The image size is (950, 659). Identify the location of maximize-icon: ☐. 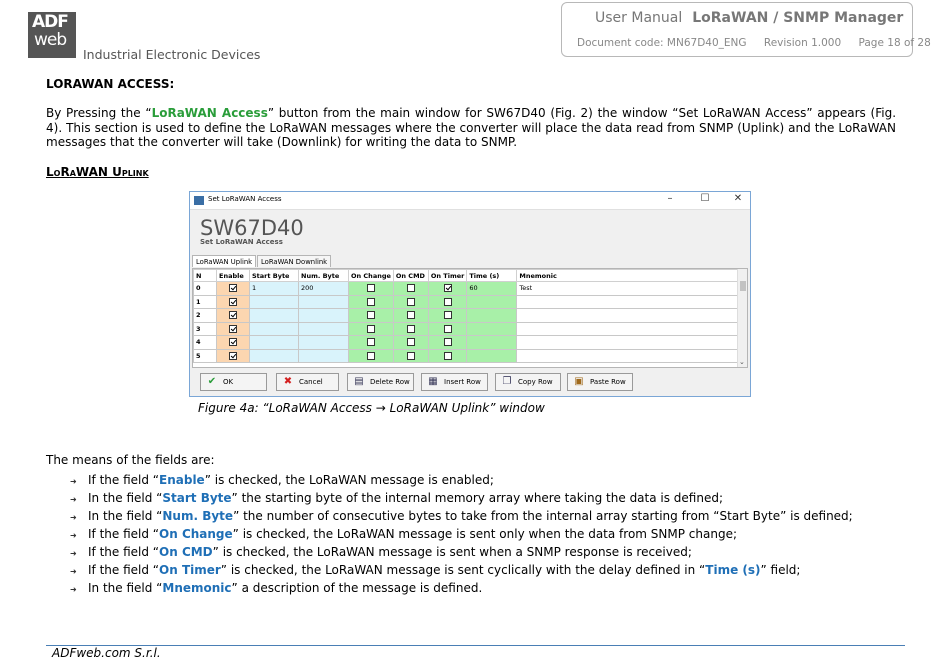
(705, 198).